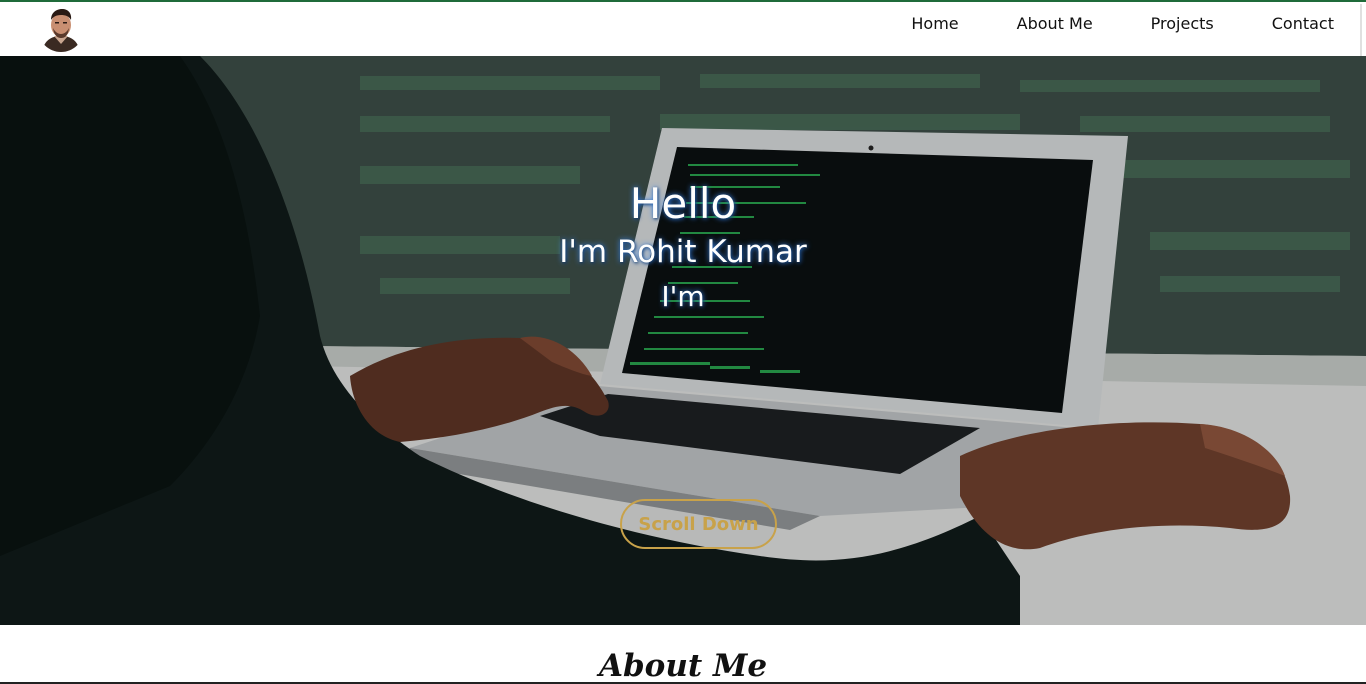 The width and height of the screenshot is (1366, 684). I want to click on hero-greeting: Hello, so click(683, 203).